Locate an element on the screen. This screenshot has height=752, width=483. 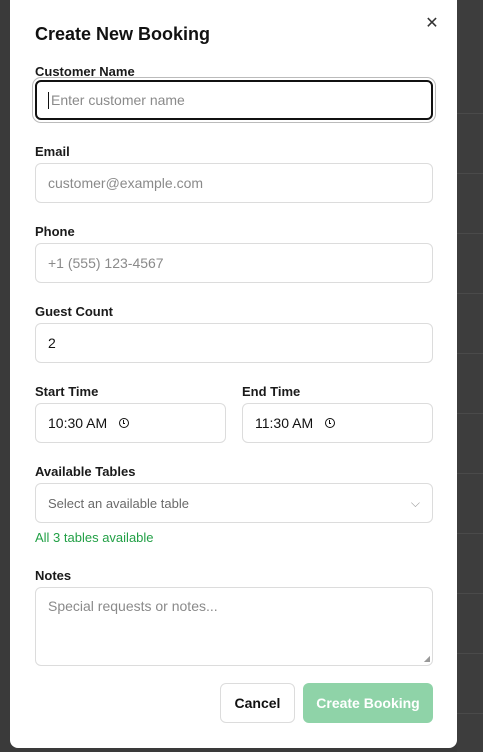
notes-textarea: Special requests or notes... ◢ is located at coordinates (234, 626).